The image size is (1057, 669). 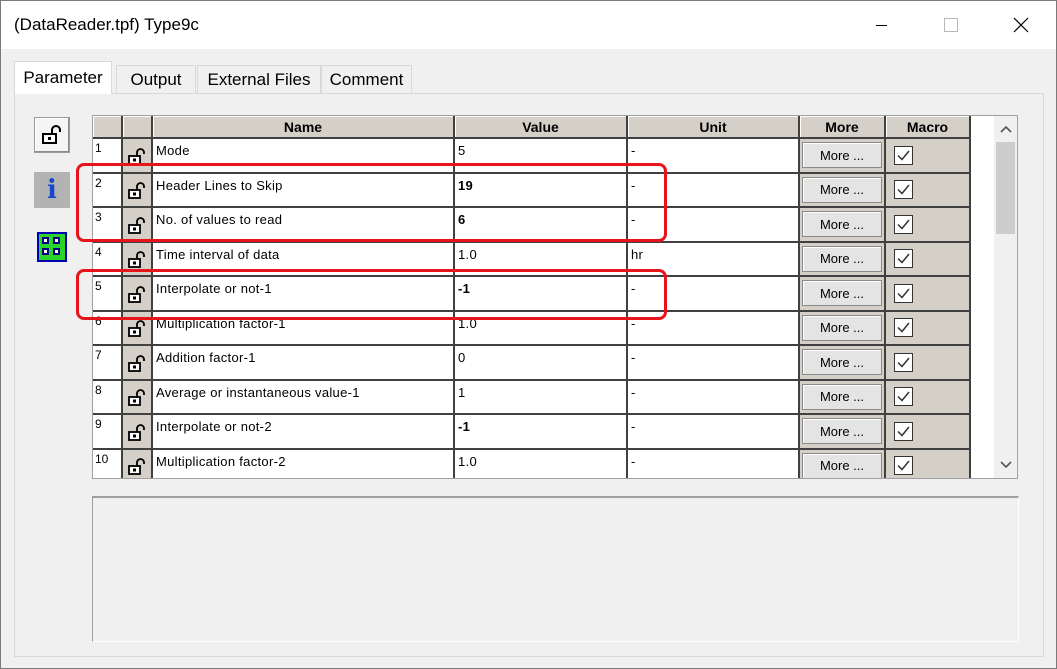 I want to click on row-number: 9, so click(x=108, y=432).